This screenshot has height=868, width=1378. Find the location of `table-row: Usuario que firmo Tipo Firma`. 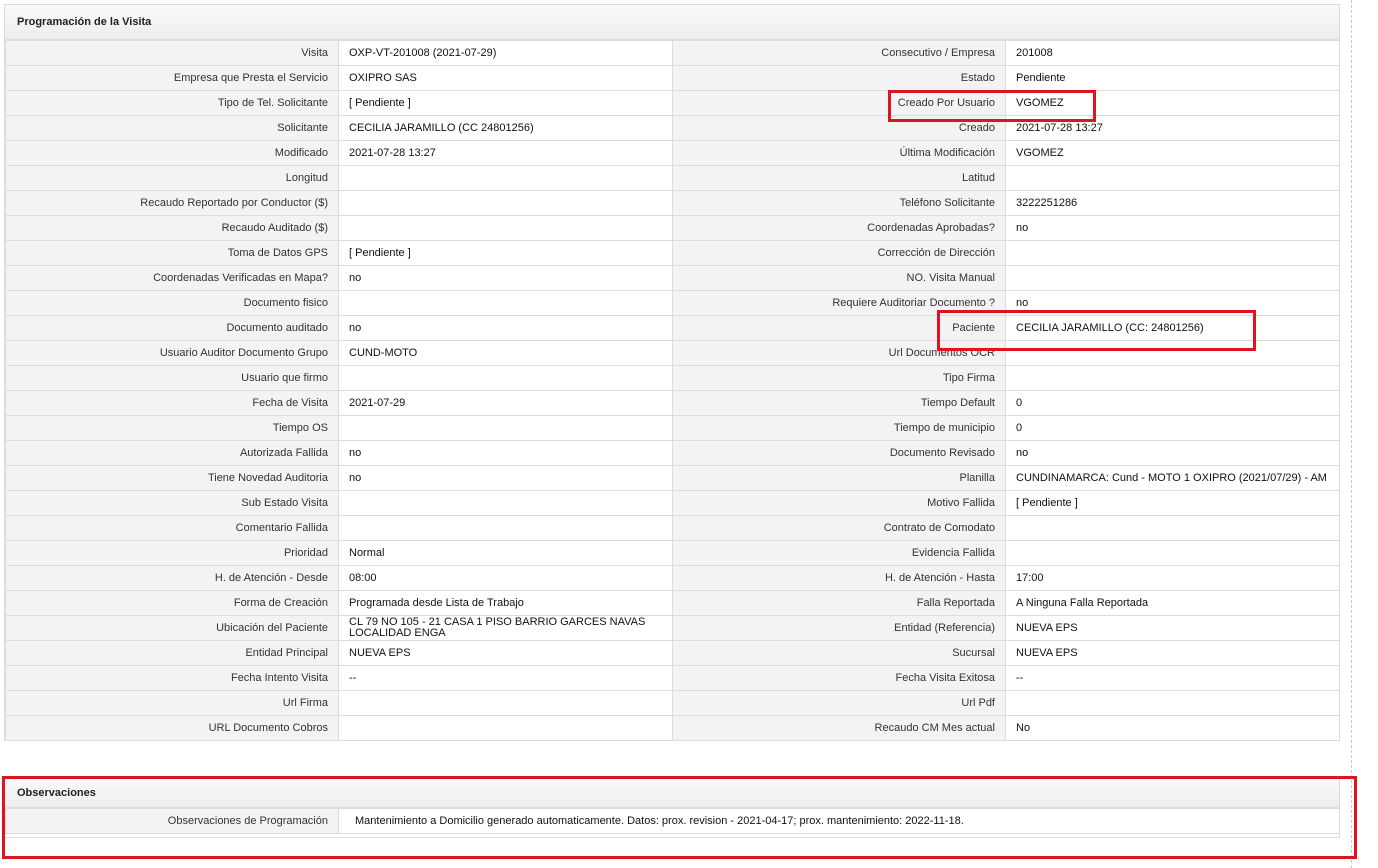

table-row: Usuario que firmo Tipo Firma is located at coordinates (672, 378).